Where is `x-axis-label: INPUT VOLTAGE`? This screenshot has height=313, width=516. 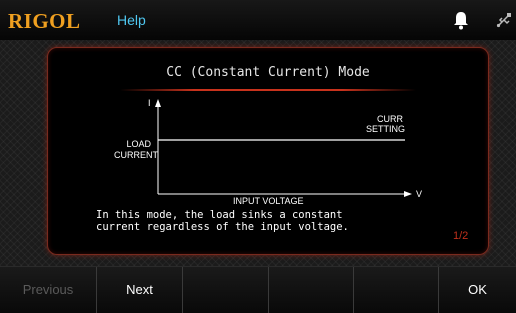 x-axis-label: INPUT VOLTAGE is located at coordinates (268, 201).